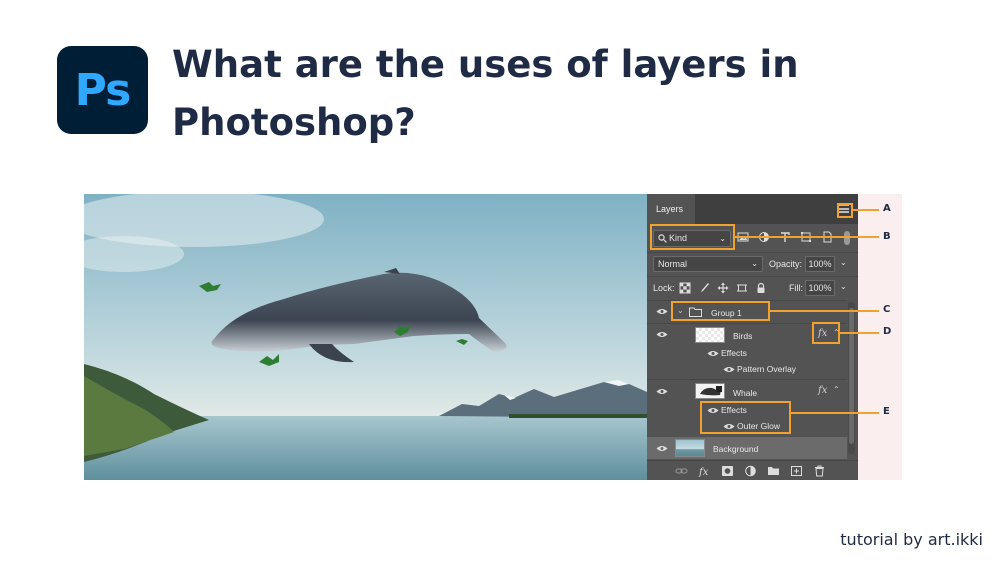  What do you see at coordinates (745, 393) in the screenshot?
I see `layer-name-whale: Whale` at bounding box center [745, 393].